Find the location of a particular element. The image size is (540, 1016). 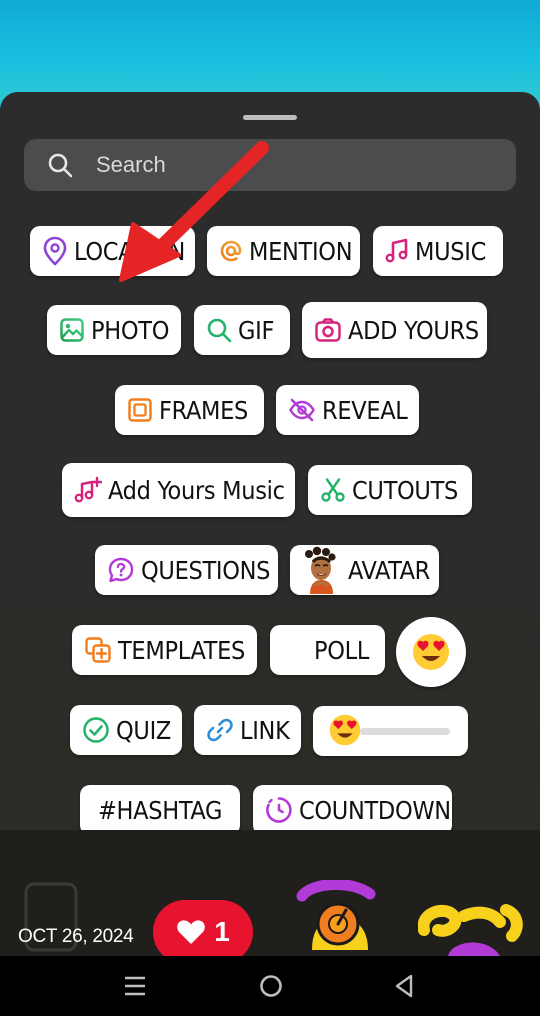

quiz-sticker: QUIZ is located at coordinates (126, 730).